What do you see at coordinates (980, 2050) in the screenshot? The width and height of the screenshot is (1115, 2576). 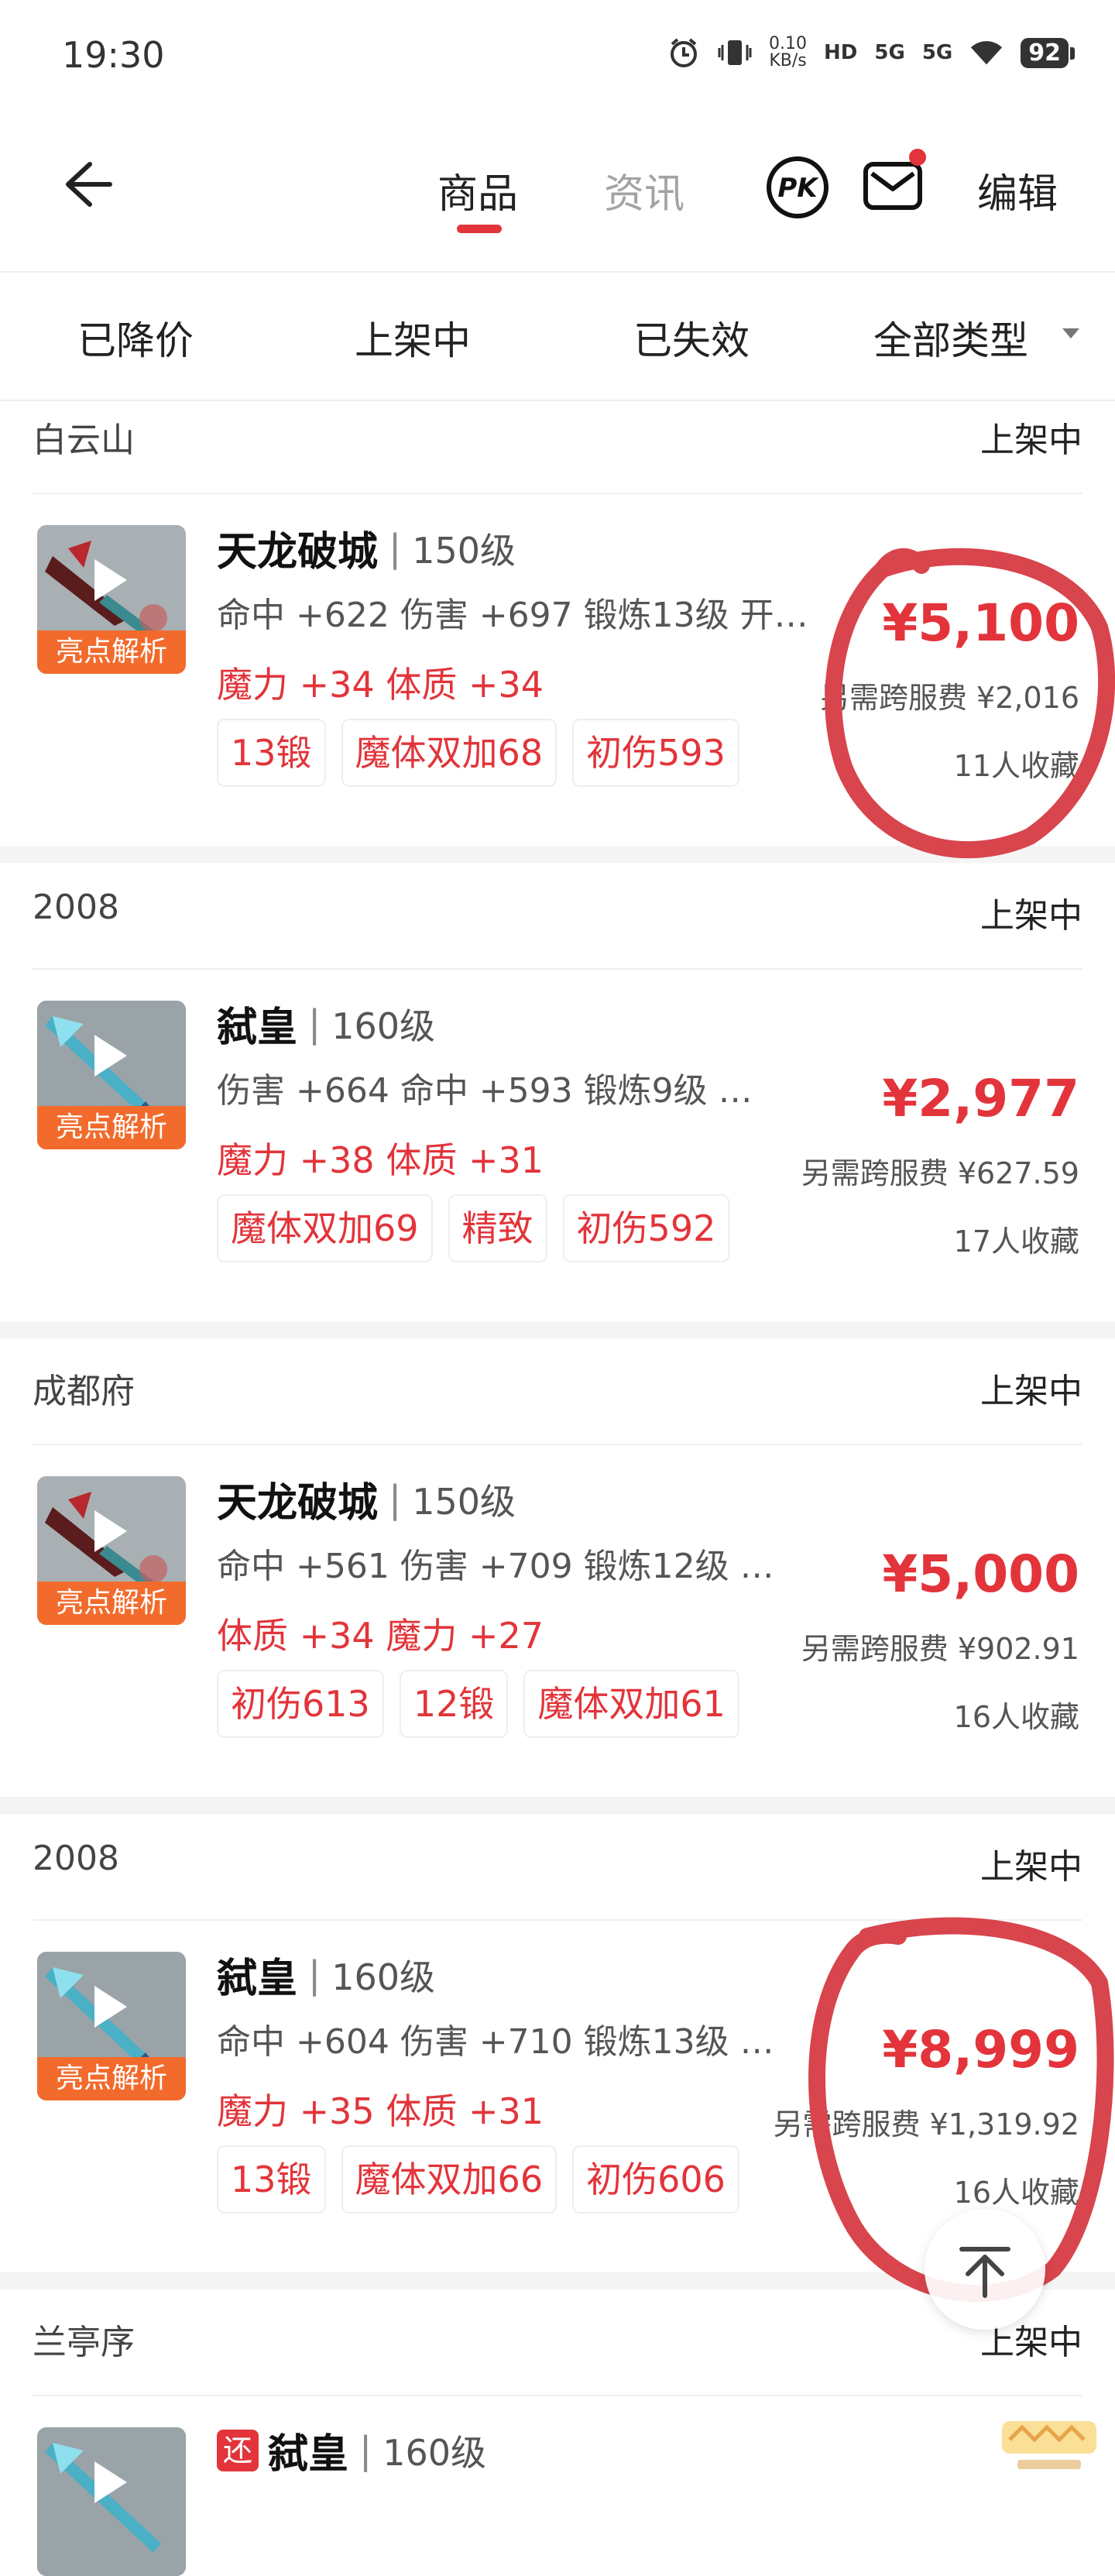 I see `price: ¥8,999` at bounding box center [980, 2050].